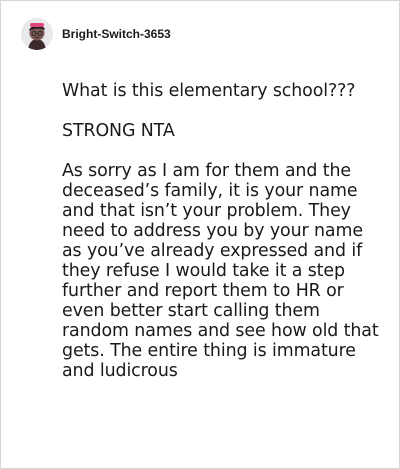 The width and height of the screenshot is (400, 469). I want to click on comment-header: Bright-Switch-3653, so click(96, 34).